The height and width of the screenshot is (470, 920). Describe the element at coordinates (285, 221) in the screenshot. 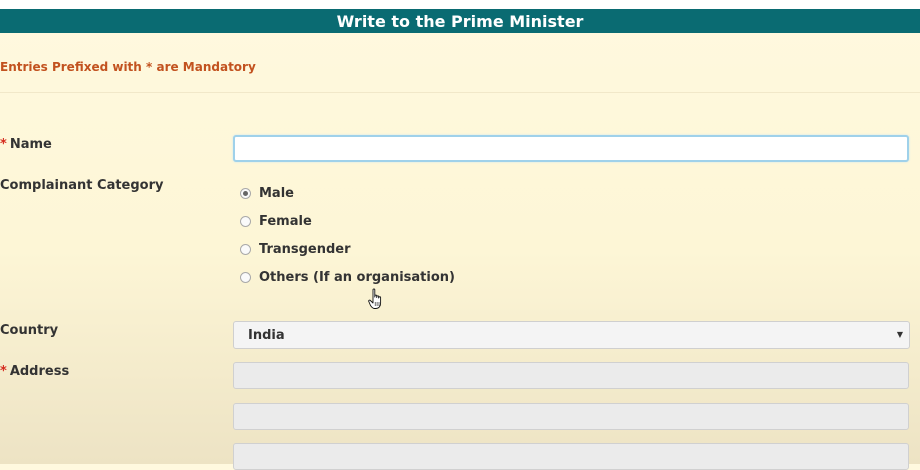

I see `radio-label-female: Female` at that location.